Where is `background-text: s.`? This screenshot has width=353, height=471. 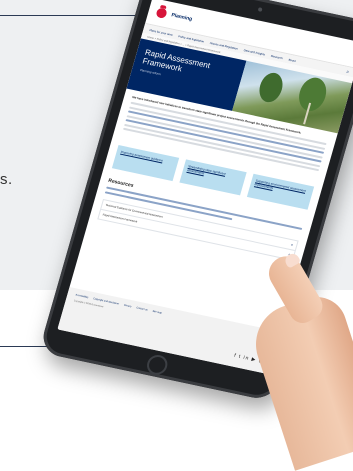 background-text: s. is located at coordinates (6, 179).